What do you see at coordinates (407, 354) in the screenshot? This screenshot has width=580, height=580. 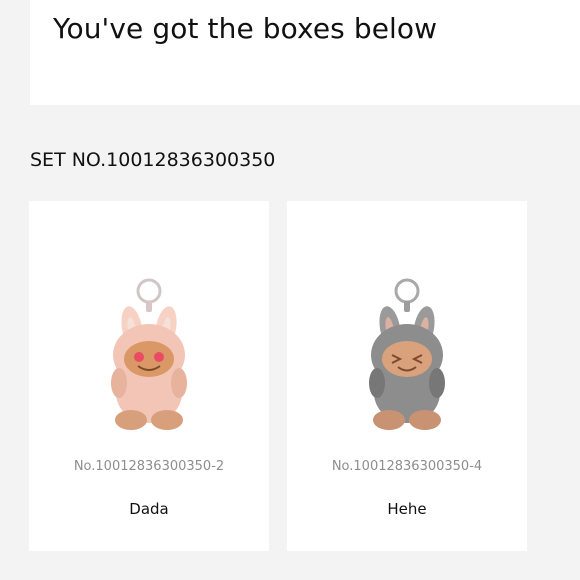 I see `gray-plush-keychain-figure` at bounding box center [407, 354].